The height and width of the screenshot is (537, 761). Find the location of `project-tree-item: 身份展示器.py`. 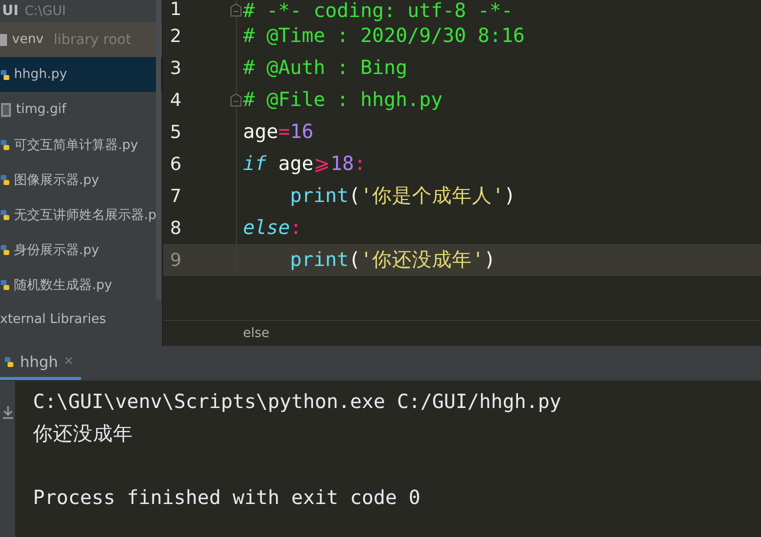

project-tree-item: 身份展示器.py is located at coordinates (81, 249).